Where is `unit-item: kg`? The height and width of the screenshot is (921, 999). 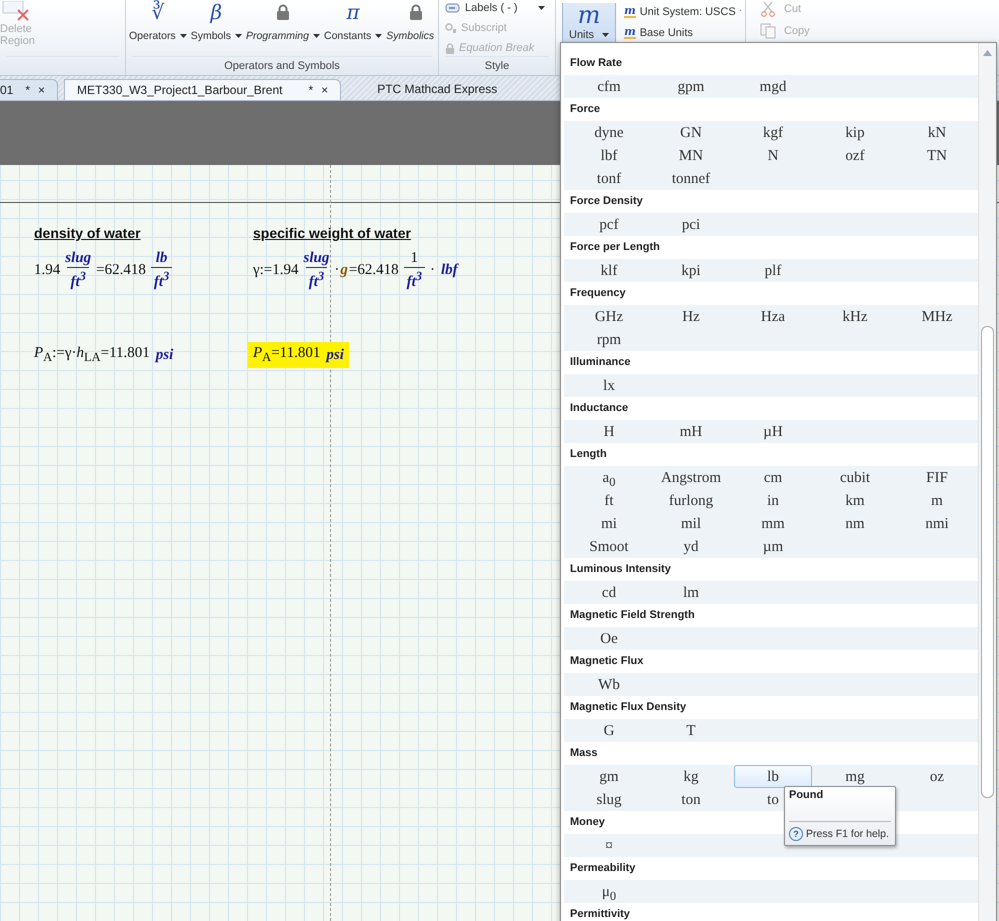
unit-item: kg is located at coordinates (691, 776).